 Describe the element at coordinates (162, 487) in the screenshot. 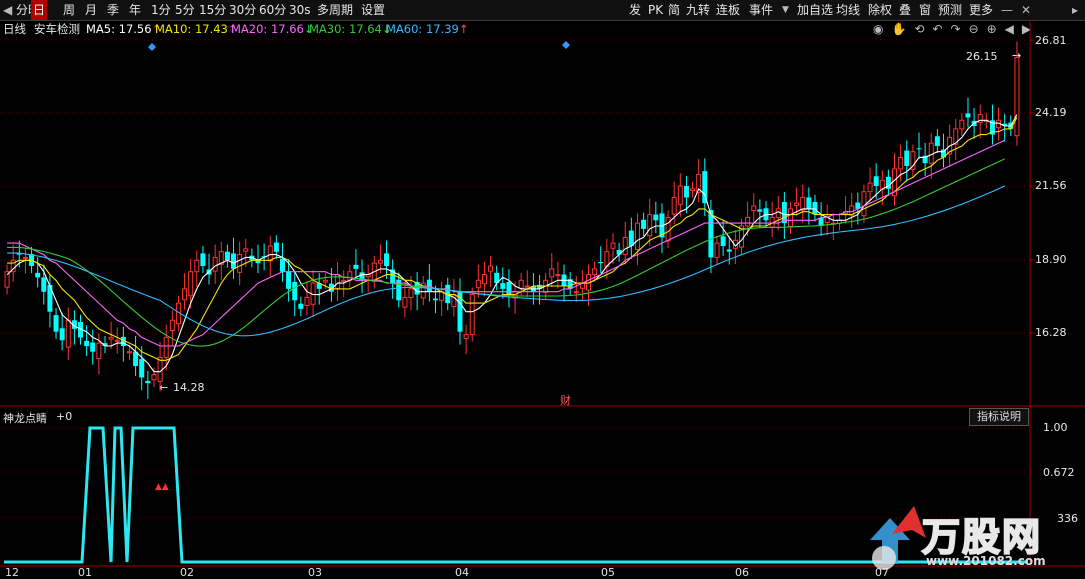

I see `indicator-signal-marks: ▲▲` at that location.